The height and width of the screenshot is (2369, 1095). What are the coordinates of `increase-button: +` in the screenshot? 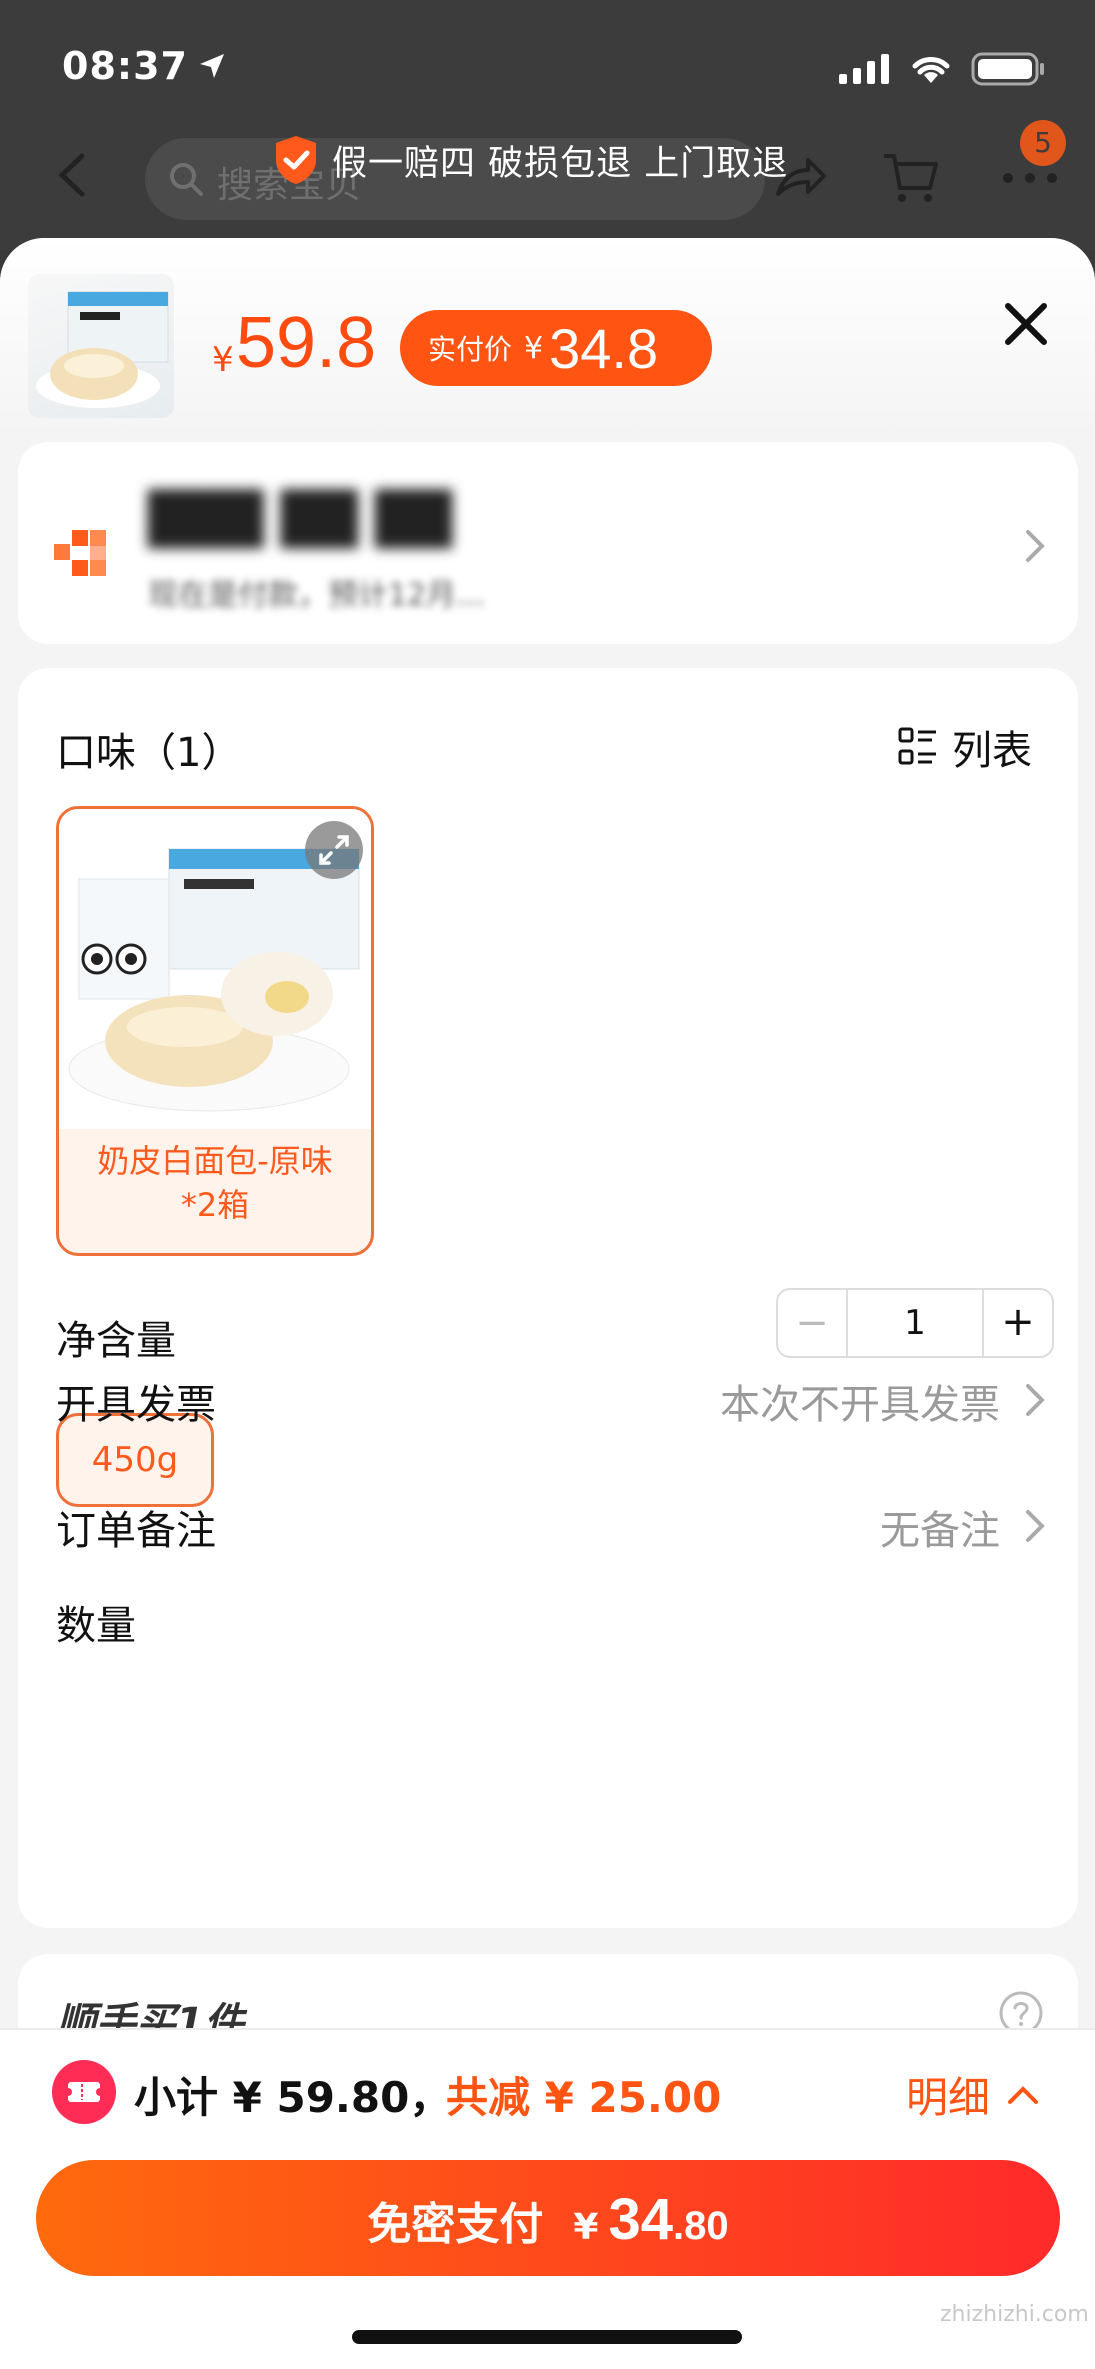 It's located at (1017, 1323).